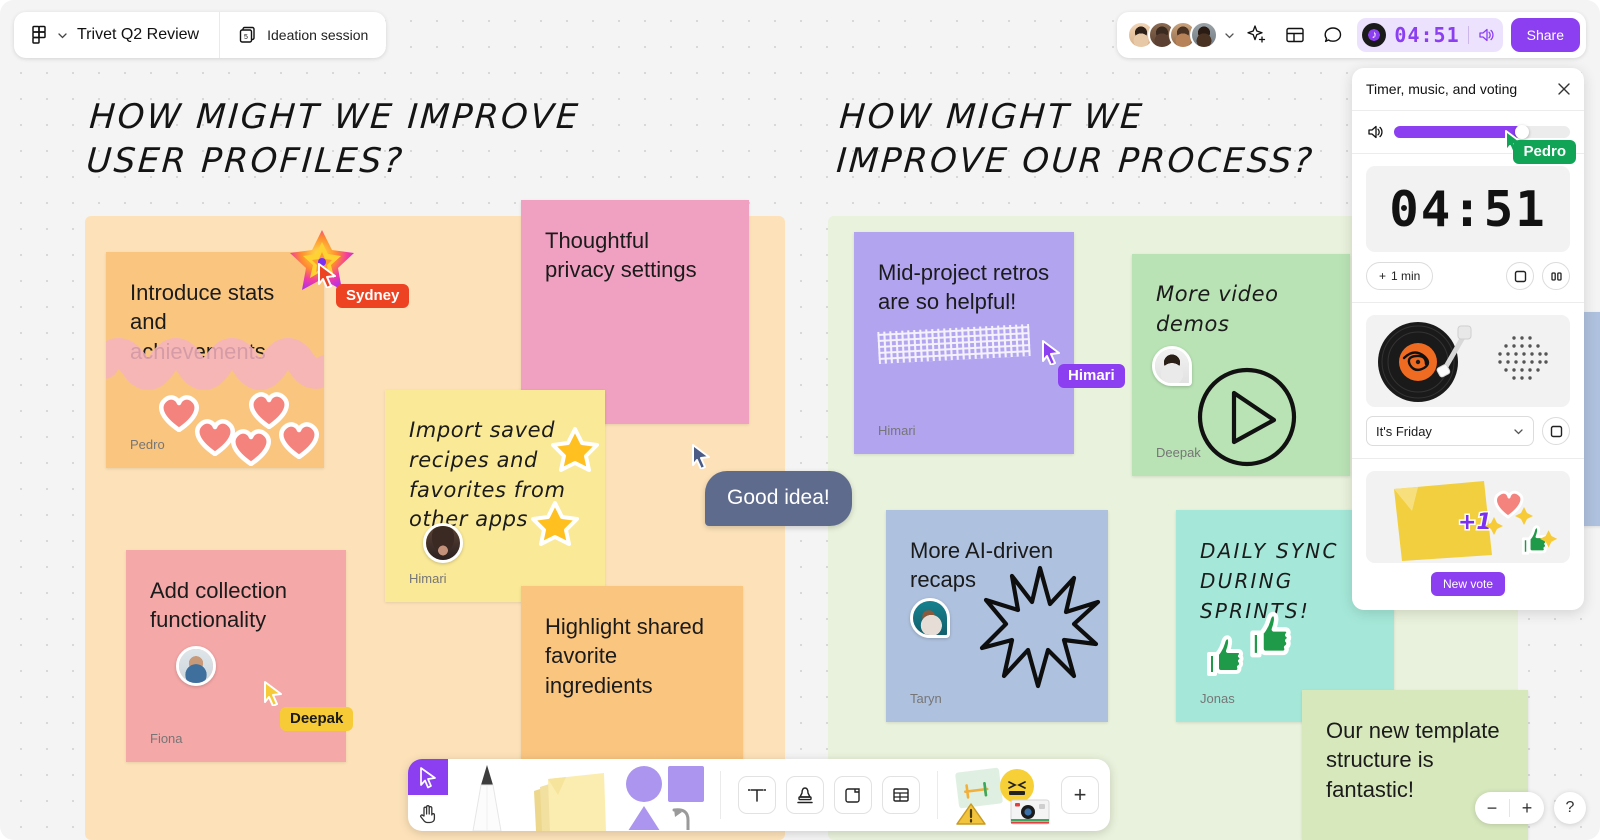  Describe the element at coordinates (327, 275) in the screenshot. I see `cursor-pointer-sydney-icon` at that location.